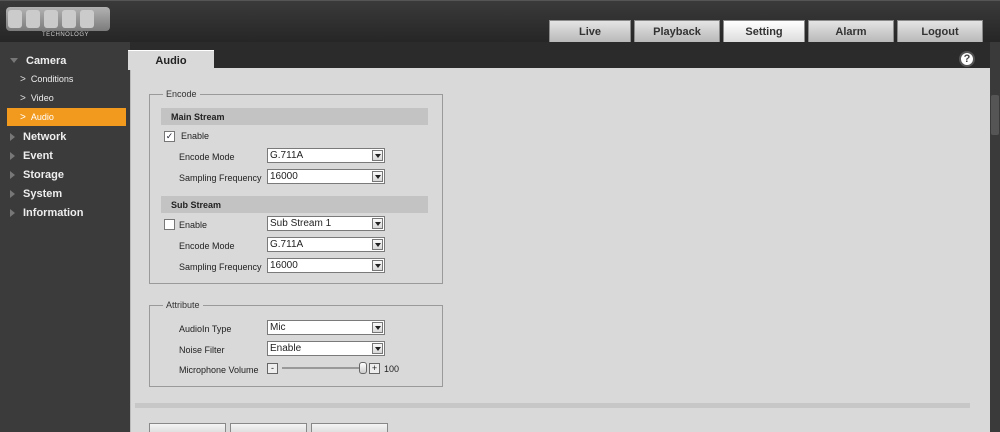 Image resolution: width=1000 pixels, height=432 pixels. What do you see at coordinates (207, 157) in the screenshot?
I see `main-encode-mode-label: Encode Mode` at bounding box center [207, 157].